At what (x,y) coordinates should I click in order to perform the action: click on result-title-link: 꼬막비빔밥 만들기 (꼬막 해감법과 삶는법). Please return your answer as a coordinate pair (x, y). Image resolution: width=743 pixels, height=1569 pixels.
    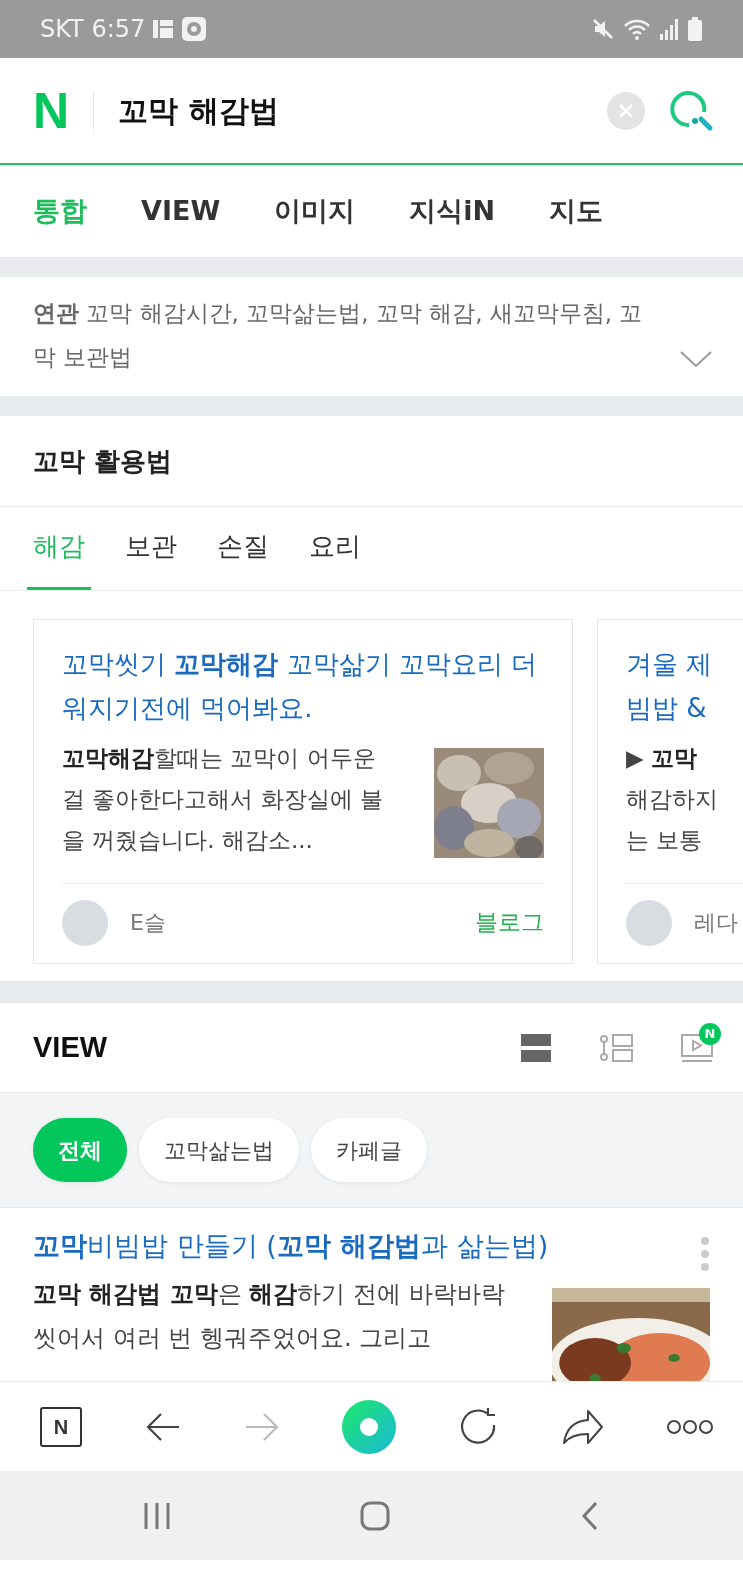
    Looking at the image, I should click on (366, 1246).